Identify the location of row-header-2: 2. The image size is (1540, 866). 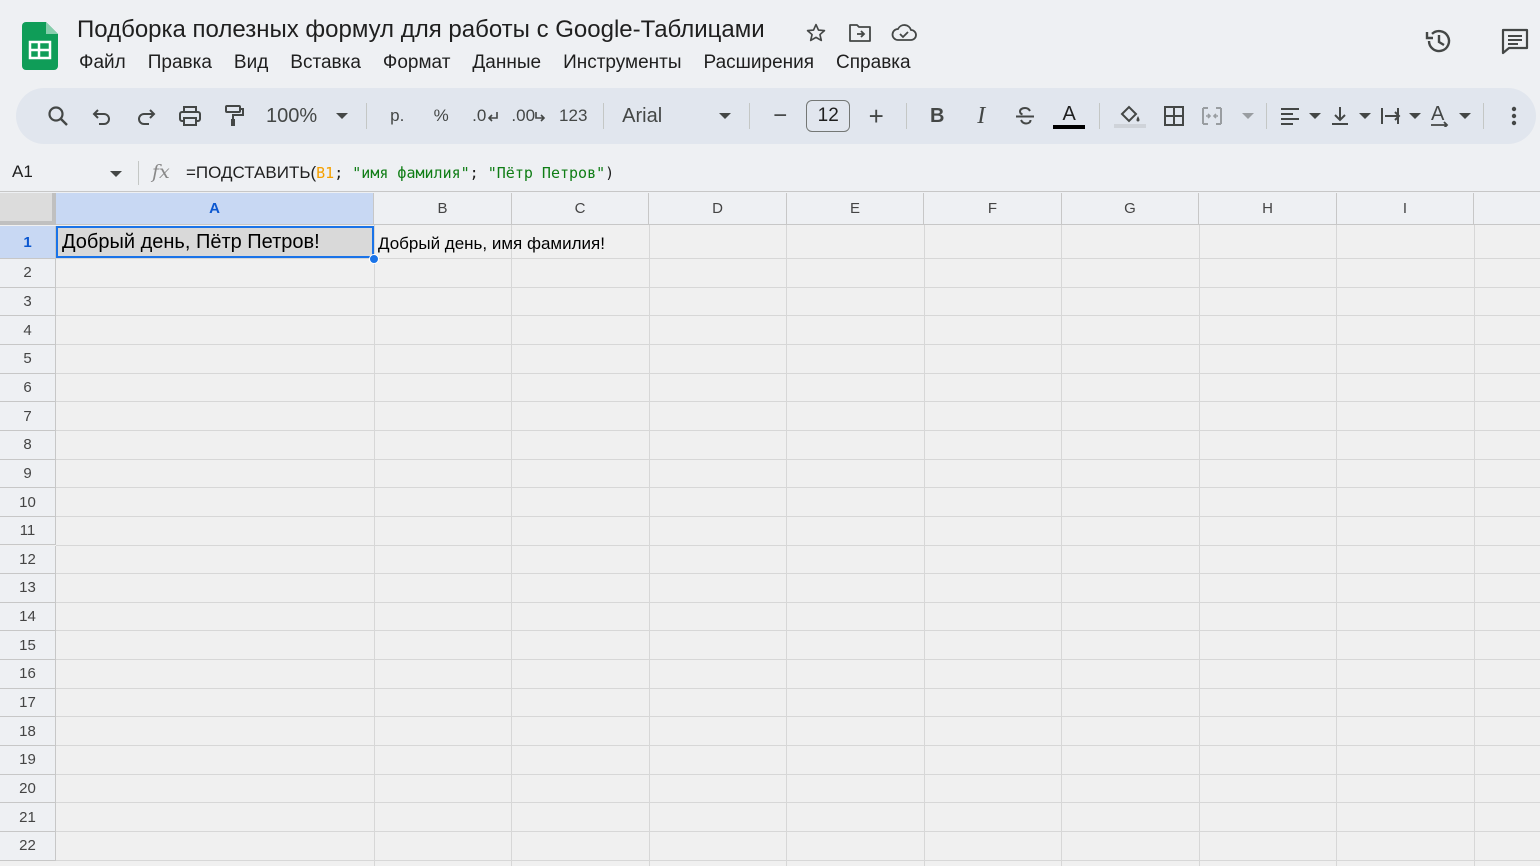
(28, 273).